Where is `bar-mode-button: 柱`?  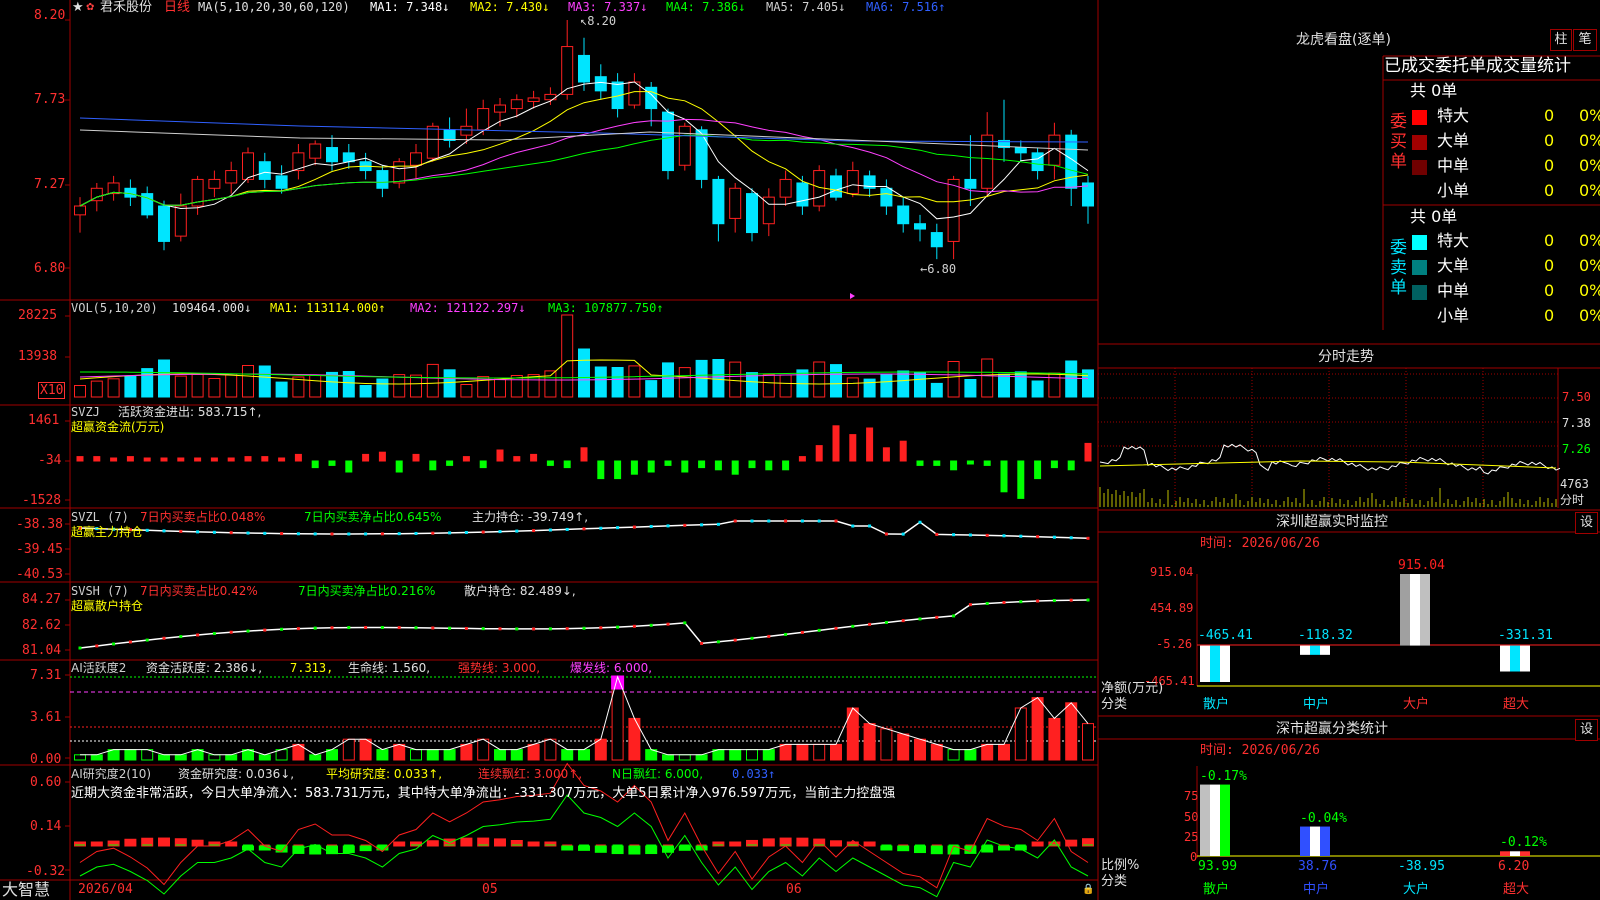
bar-mode-button: 柱 is located at coordinates (1561, 40).